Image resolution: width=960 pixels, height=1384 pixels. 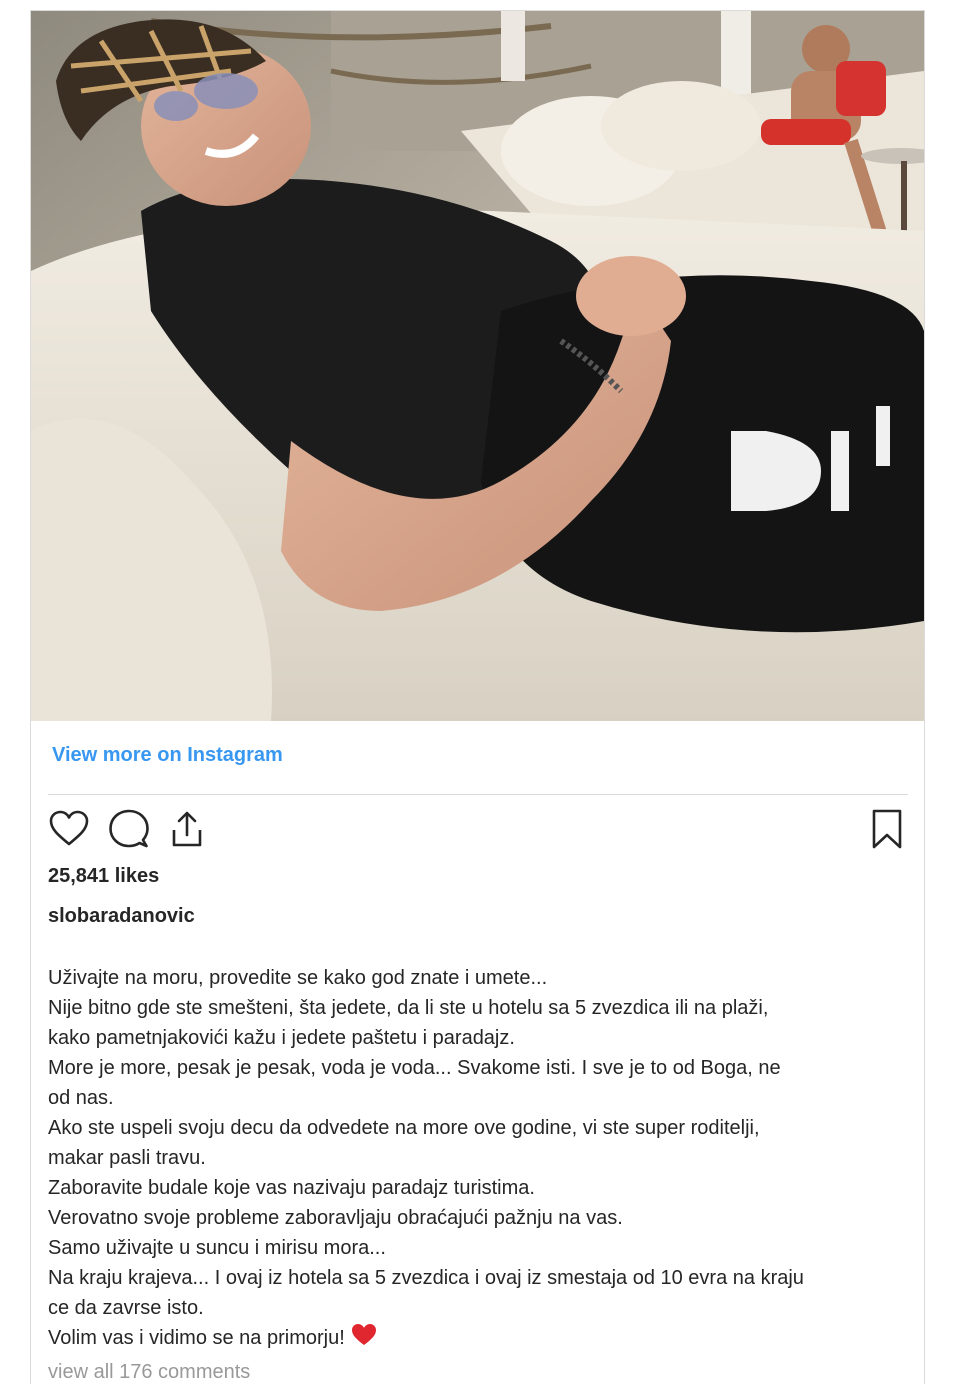 I want to click on speech-bubble-icon, so click(x=129, y=828).